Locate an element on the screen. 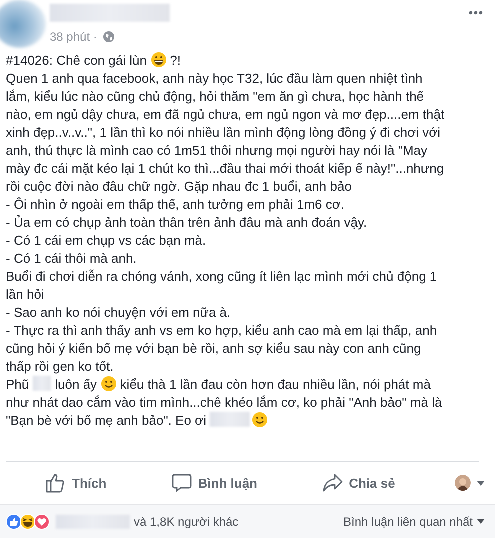 This screenshot has height=538, width=495. post-text: - Có 1 cái thôi mà anh. is located at coordinates (71, 258).